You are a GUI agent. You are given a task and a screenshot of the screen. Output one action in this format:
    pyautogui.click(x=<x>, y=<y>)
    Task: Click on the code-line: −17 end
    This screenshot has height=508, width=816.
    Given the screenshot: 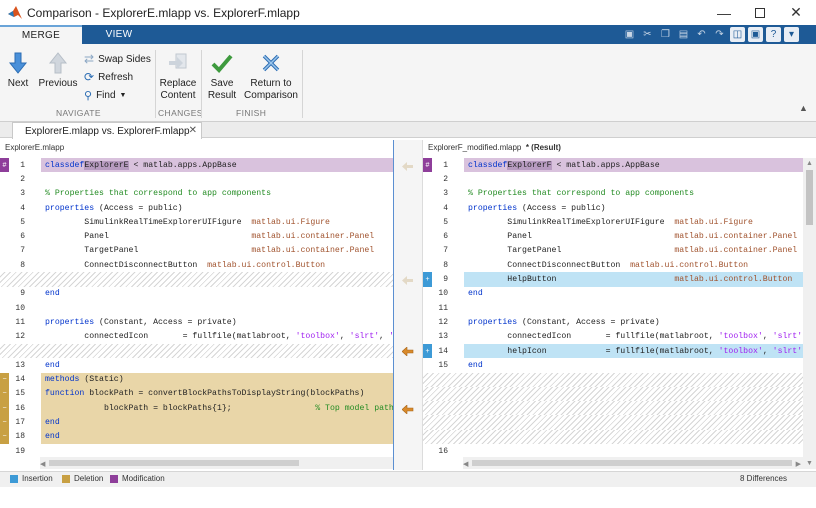 What is the action you would take?
    pyautogui.click(x=196, y=422)
    